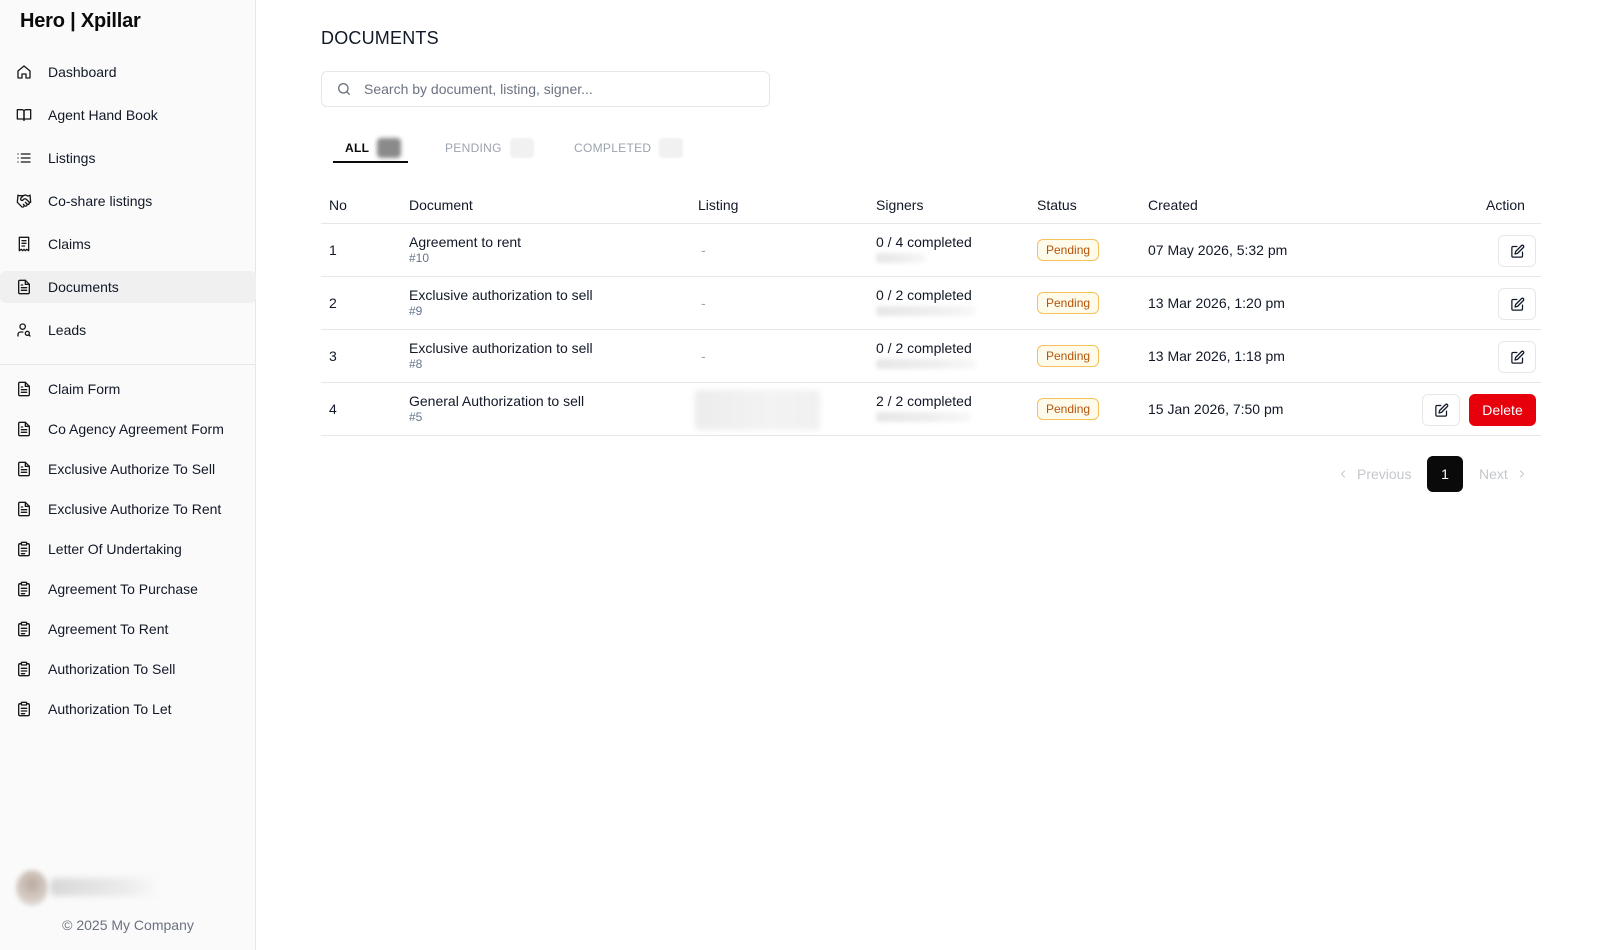 This screenshot has height=950, width=1600. Describe the element at coordinates (128, 389) in the screenshot. I see `sidebar-item-claim-form: Claim Form` at that location.